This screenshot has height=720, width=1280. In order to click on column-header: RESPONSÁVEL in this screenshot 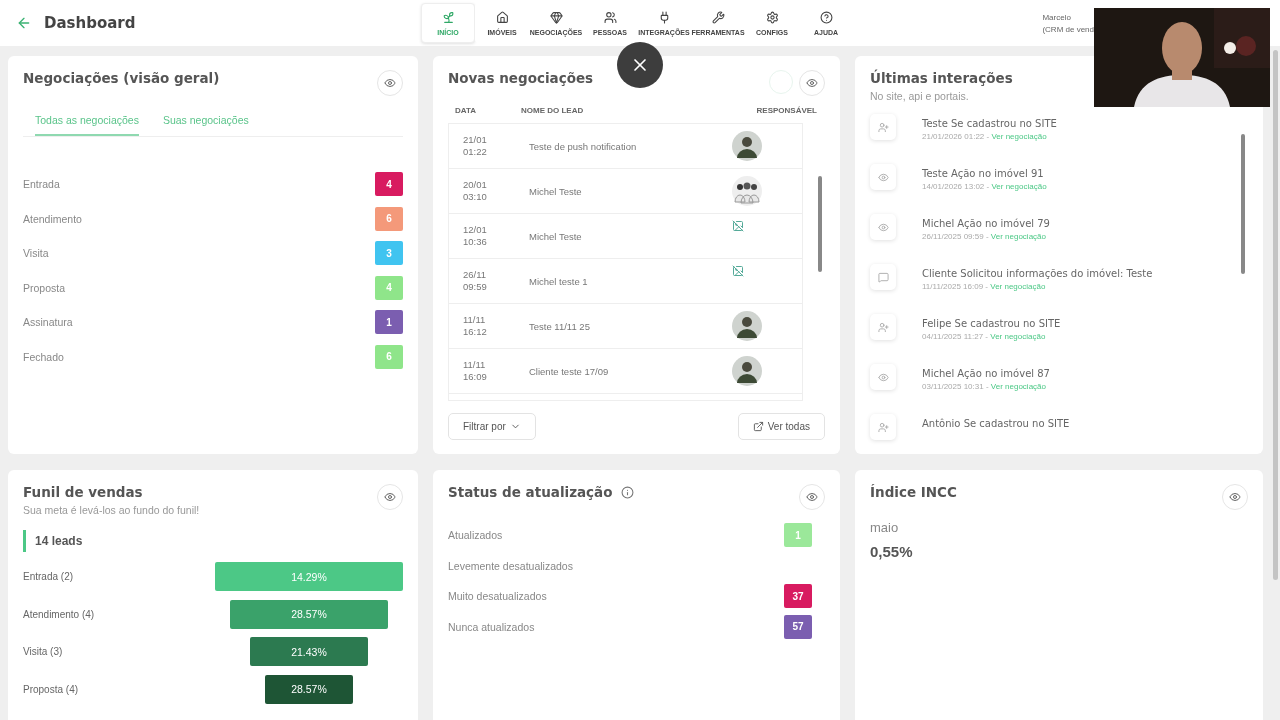, I will do `click(786, 110)`.